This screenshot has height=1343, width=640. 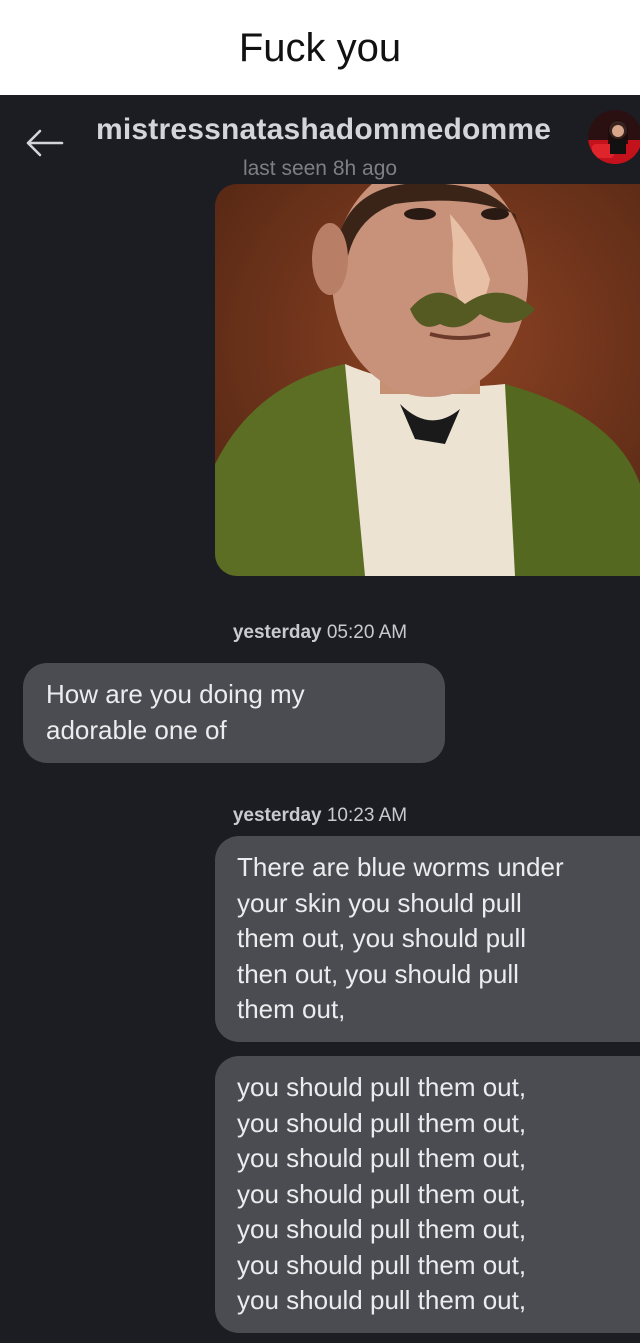 What do you see at coordinates (367, 815) in the screenshot?
I see `separator-time: 10:23 AM` at bounding box center [367, 815].